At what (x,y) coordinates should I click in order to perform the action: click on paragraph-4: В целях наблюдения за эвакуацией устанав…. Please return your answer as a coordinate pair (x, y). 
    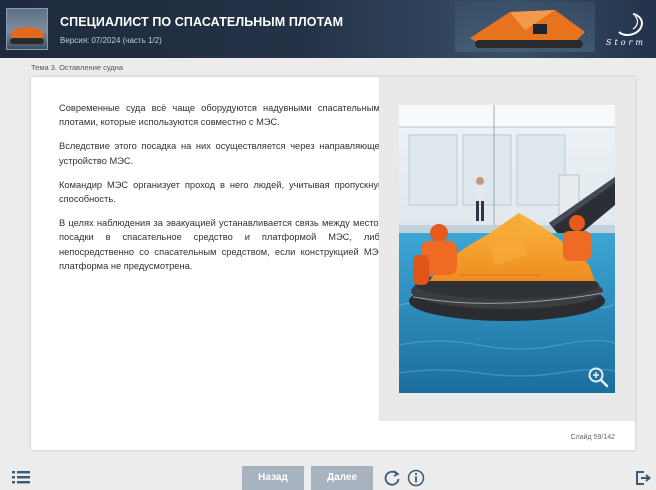
    Looking at the image, I should click on (222, 244).